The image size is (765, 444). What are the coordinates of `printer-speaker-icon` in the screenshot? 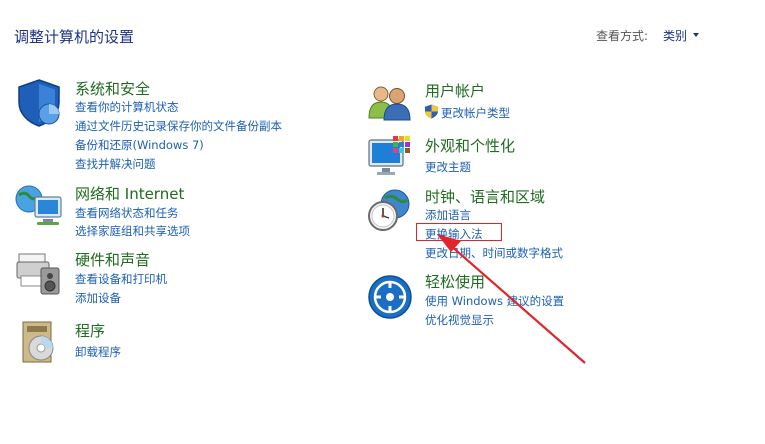 It's located at (39, 272).